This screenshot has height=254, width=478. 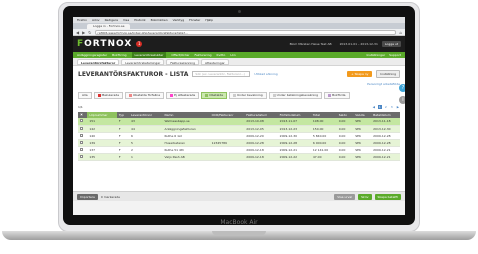 What do you see at coordinates (379, 106) in the screenshot?
I see `page-link: 1` at bounding box center [379, 106].